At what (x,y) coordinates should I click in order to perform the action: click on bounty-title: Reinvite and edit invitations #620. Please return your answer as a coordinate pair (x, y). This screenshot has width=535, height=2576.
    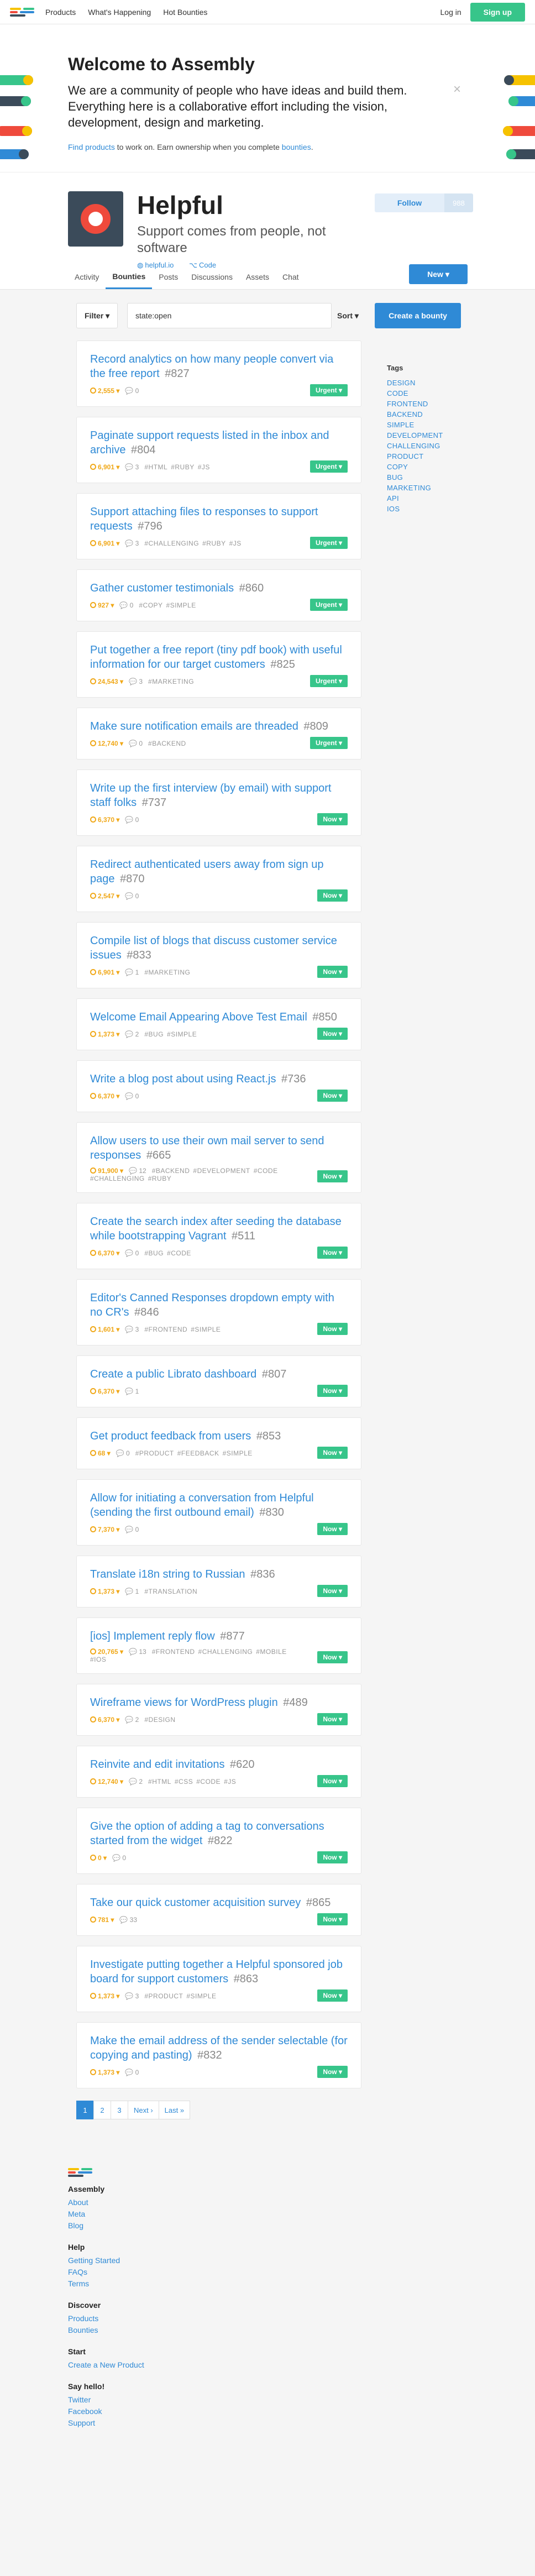
    Looking at the image, I should click on (175, 1765).